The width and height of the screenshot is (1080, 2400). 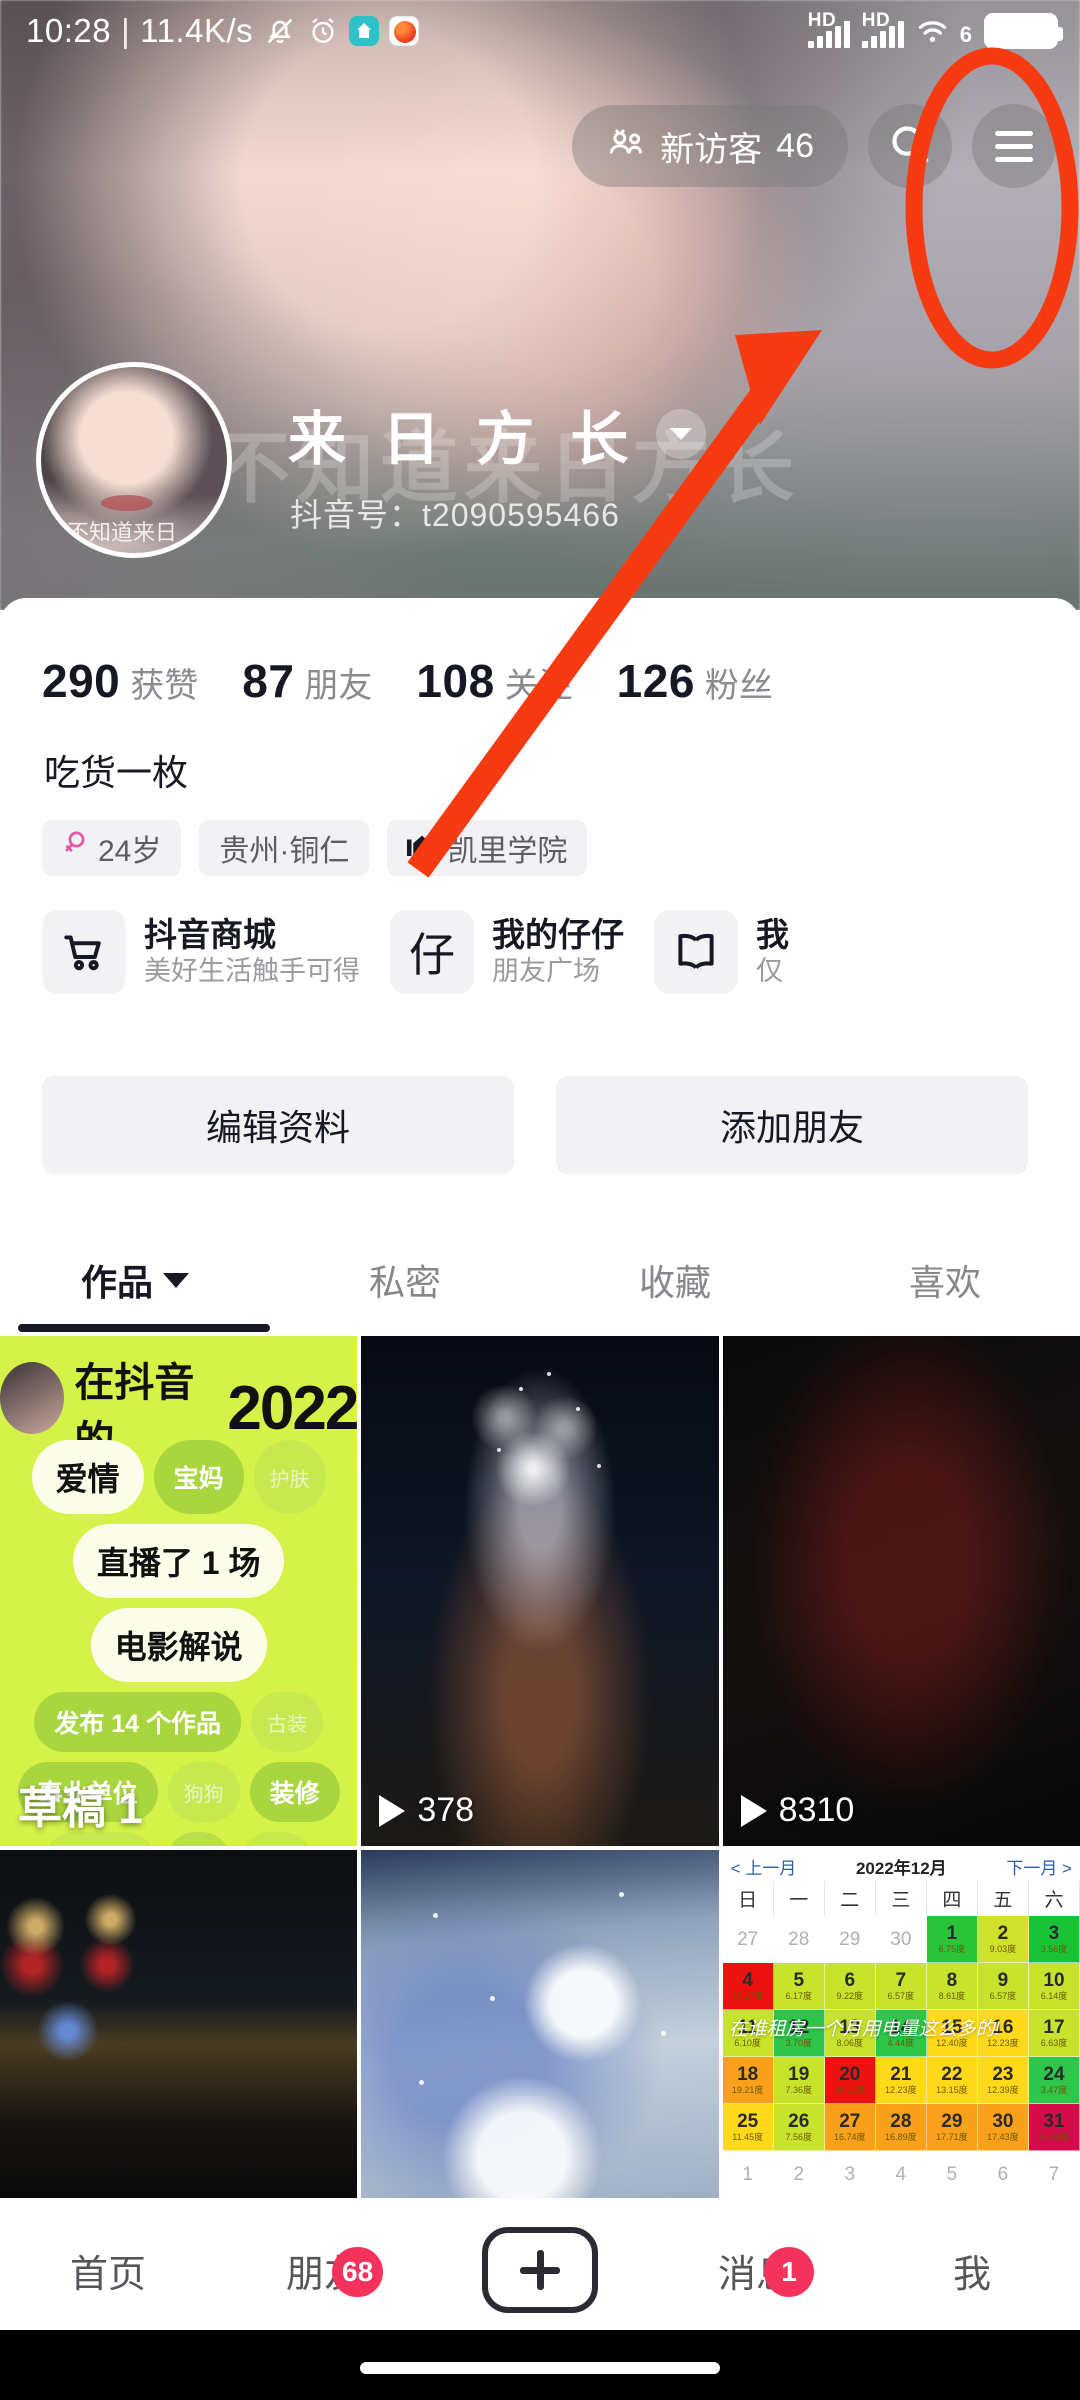 I want to click on calendar-day-number: 2, so click(x=1003, y=1933).